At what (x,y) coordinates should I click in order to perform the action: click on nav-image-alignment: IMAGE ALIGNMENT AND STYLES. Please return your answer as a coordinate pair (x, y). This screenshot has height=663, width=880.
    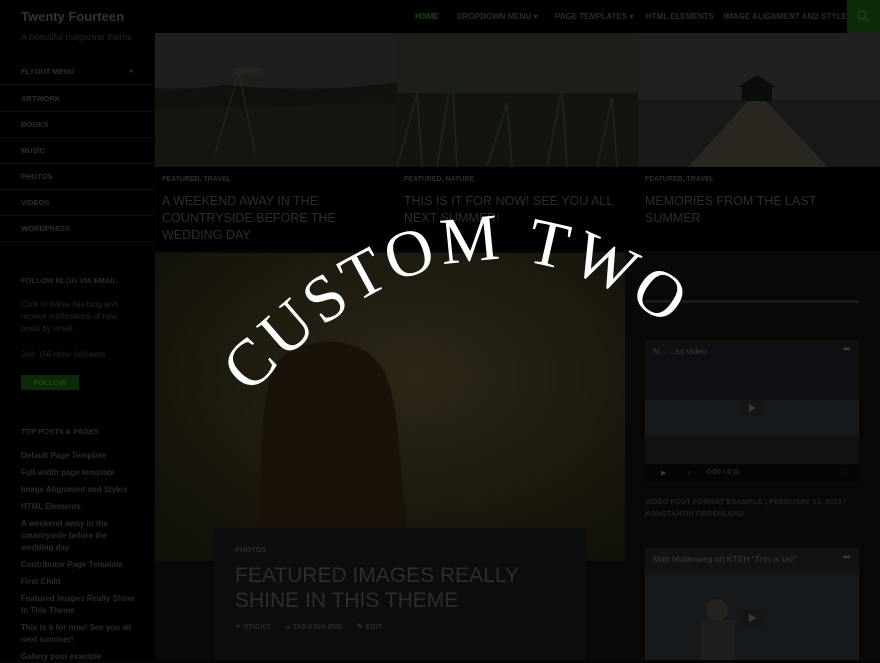
    Looking at the image, I should click on (788, 16).